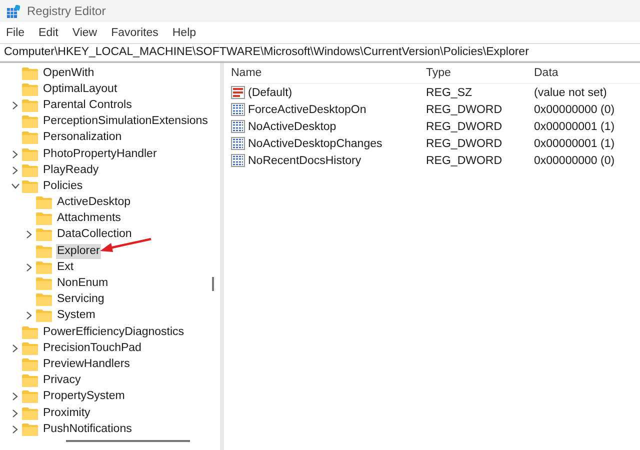 The height and width of the screenshot is (450, 640). I want to click on annotation-arrow-drawing, so click(126, 246).